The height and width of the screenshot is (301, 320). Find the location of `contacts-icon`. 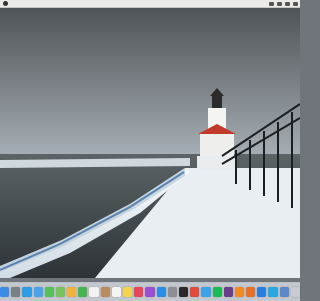

contacts-icon is located at coordinates (105, 292).